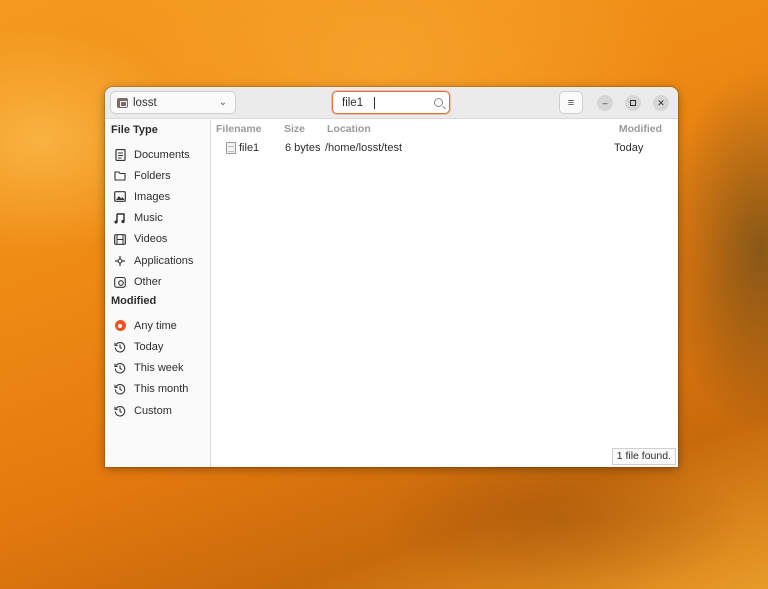 The image size is (768, 589). I want to click on filter-folders: Folders, so click(157, 175).